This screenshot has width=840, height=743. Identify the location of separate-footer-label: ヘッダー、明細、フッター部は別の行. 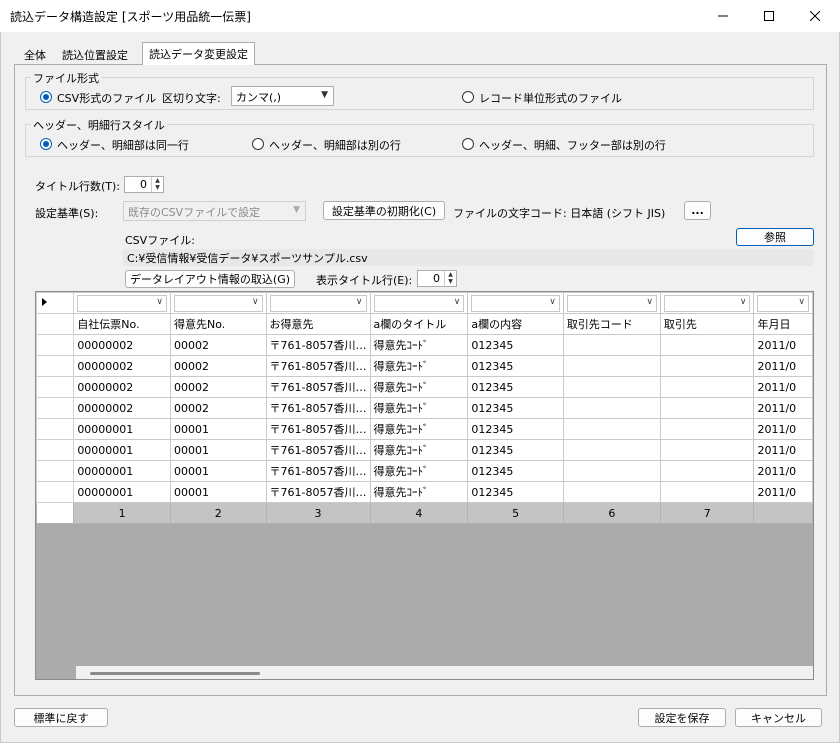
(572, 145).